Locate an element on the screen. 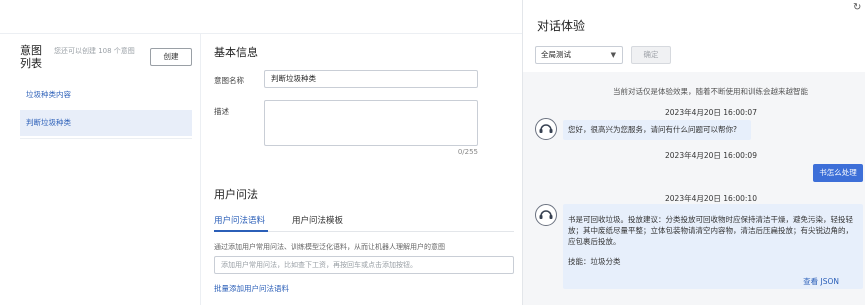 Image resolution: width=865 pixels, height=305 pixels. answer-line: 应包裹后投放。 is located at coordinates (594, 241).